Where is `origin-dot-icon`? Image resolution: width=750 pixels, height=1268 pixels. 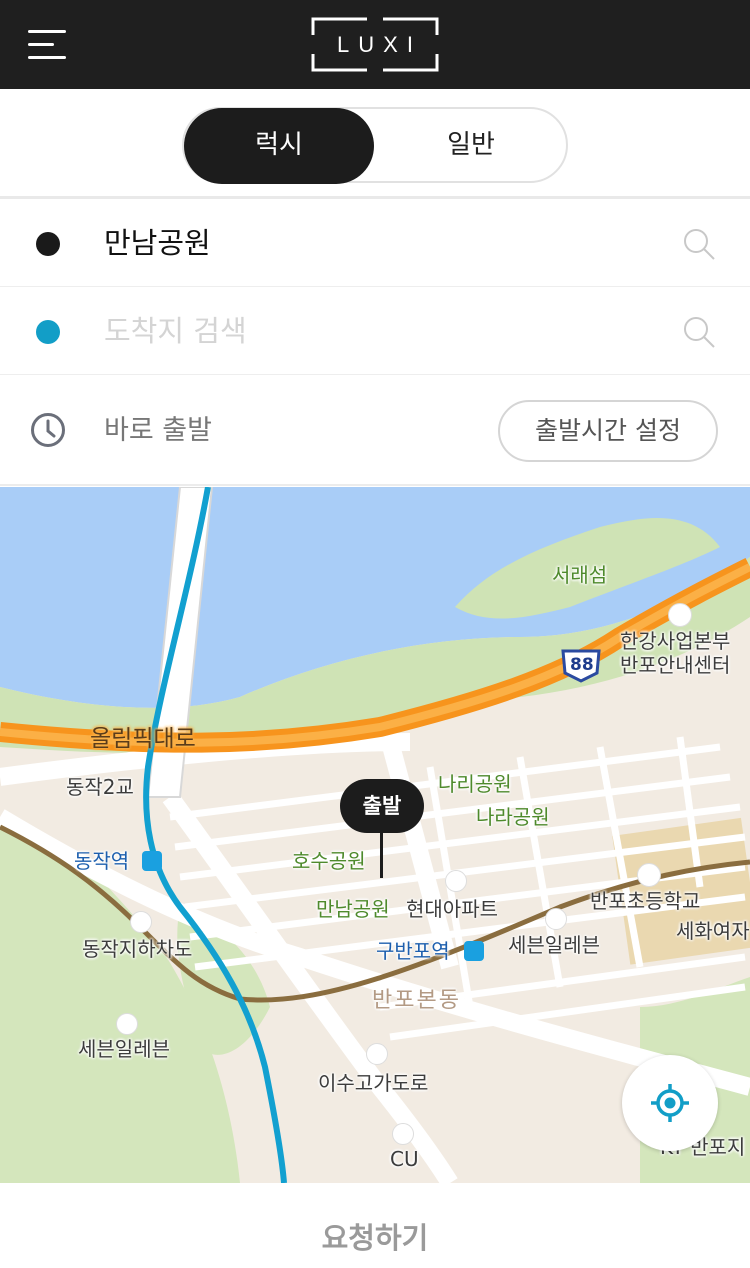 origin-dot-icon is located at coordinates (48, 244).